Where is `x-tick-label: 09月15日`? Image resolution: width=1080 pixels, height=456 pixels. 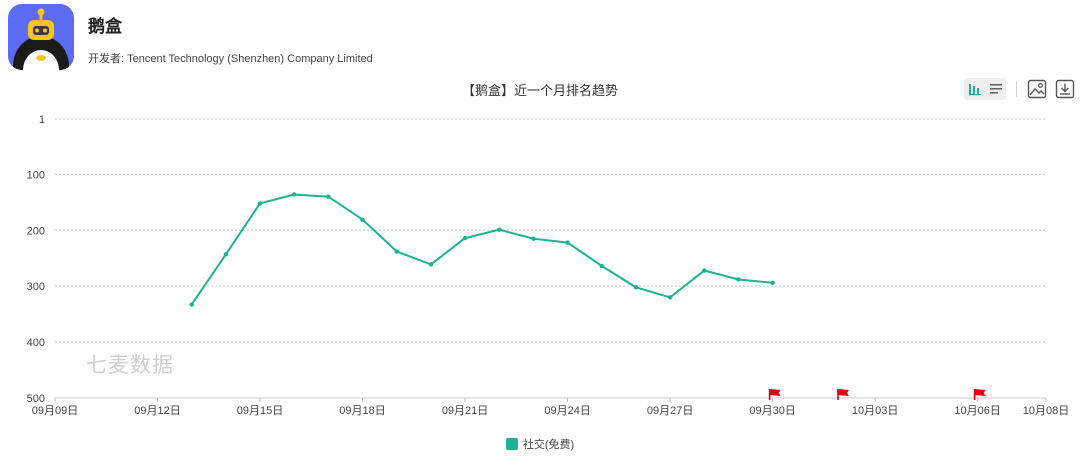
x-tick-label: 09月15日 is located at coordinates (260, 411).